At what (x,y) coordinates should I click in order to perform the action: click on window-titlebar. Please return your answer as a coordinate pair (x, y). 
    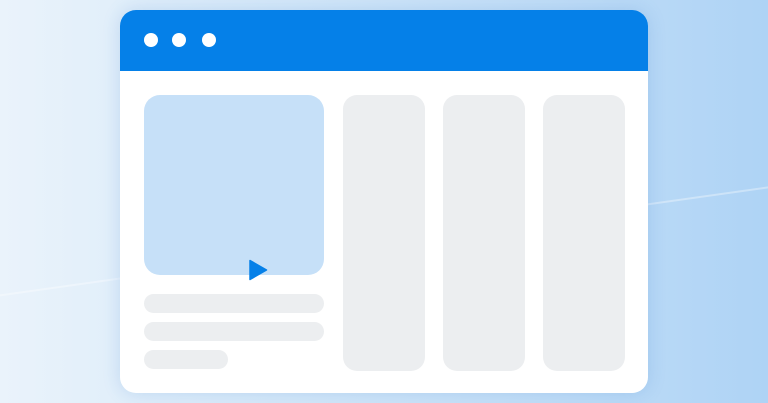
    Looking at the image, I should click on (384, 40).